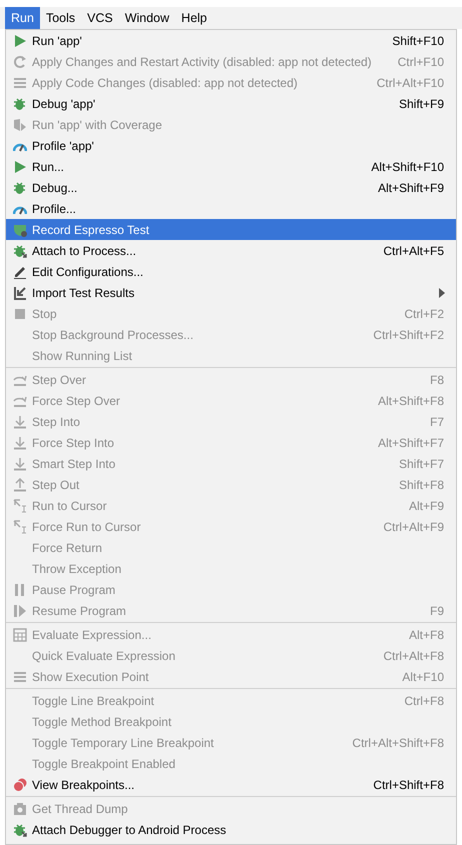 Image resolution: width=462 pixels, height=845 pixels. Describe the element at coordinates (231, 103) in the screenshot. I see `menu-item: Debug 'app' Shift+F9` at that location.